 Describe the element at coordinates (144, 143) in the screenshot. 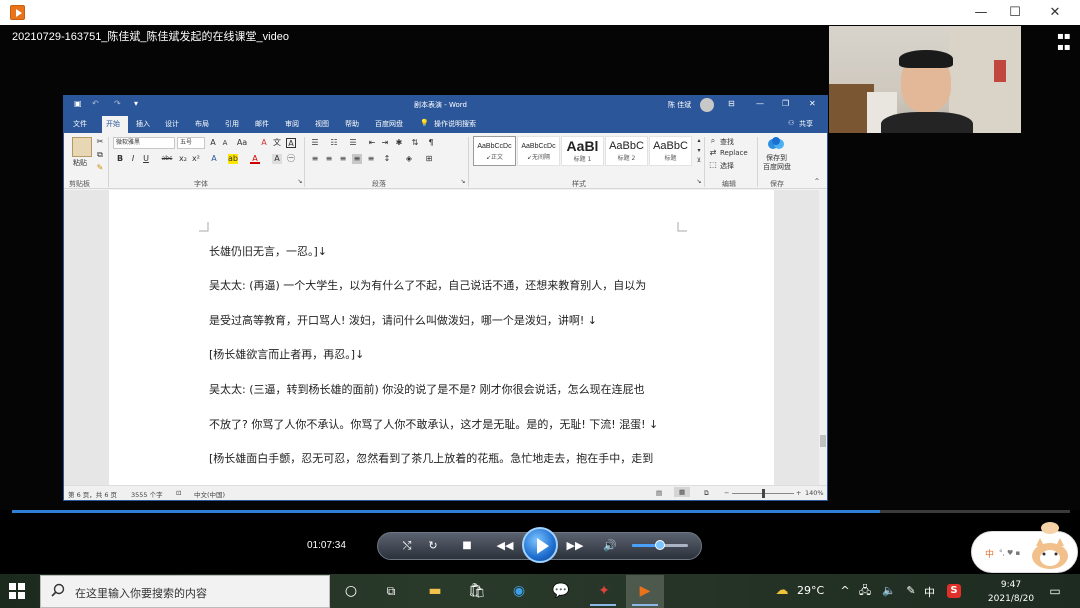

I see `font-name-select: 微软雅黑` at that location.